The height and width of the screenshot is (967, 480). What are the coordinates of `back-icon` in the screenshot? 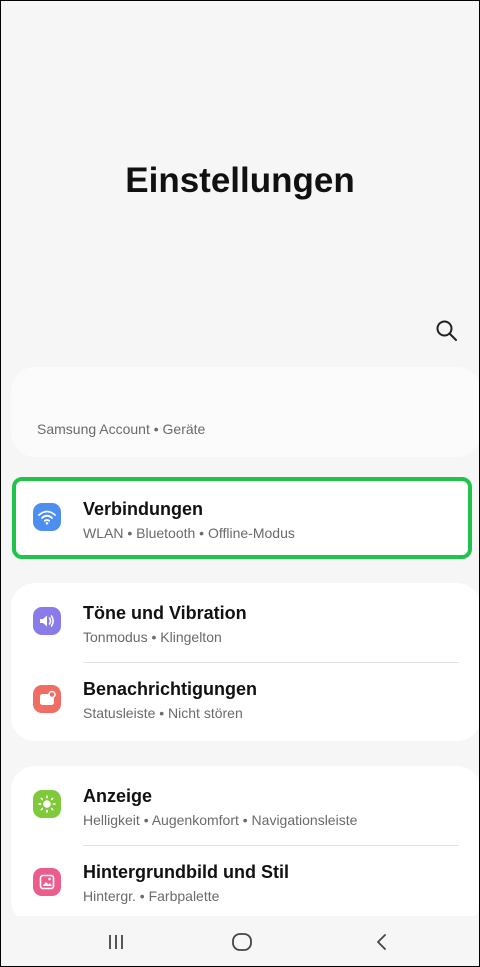 It's located at (381, 942).